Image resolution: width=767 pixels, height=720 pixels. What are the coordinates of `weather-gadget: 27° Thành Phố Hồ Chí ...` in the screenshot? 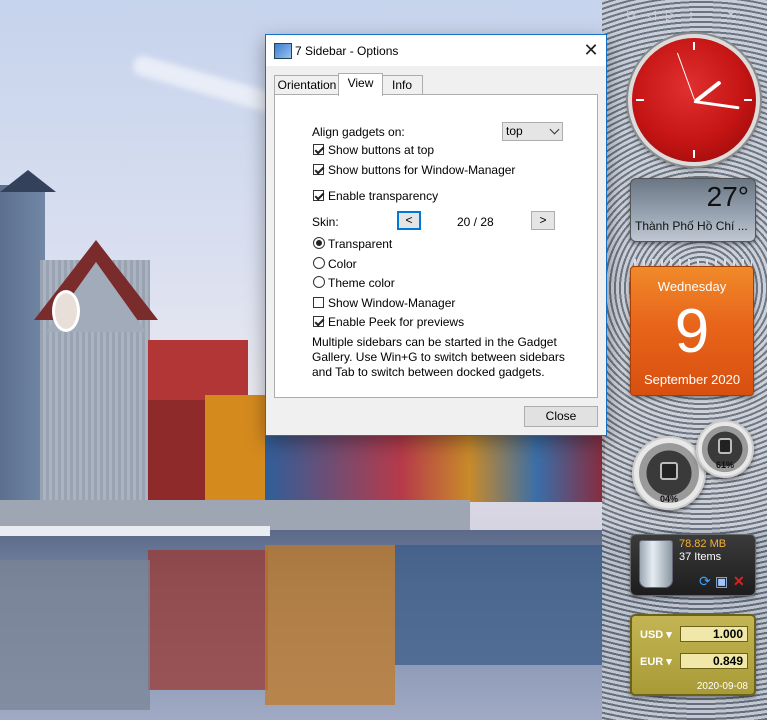 It's located at (693, 210).